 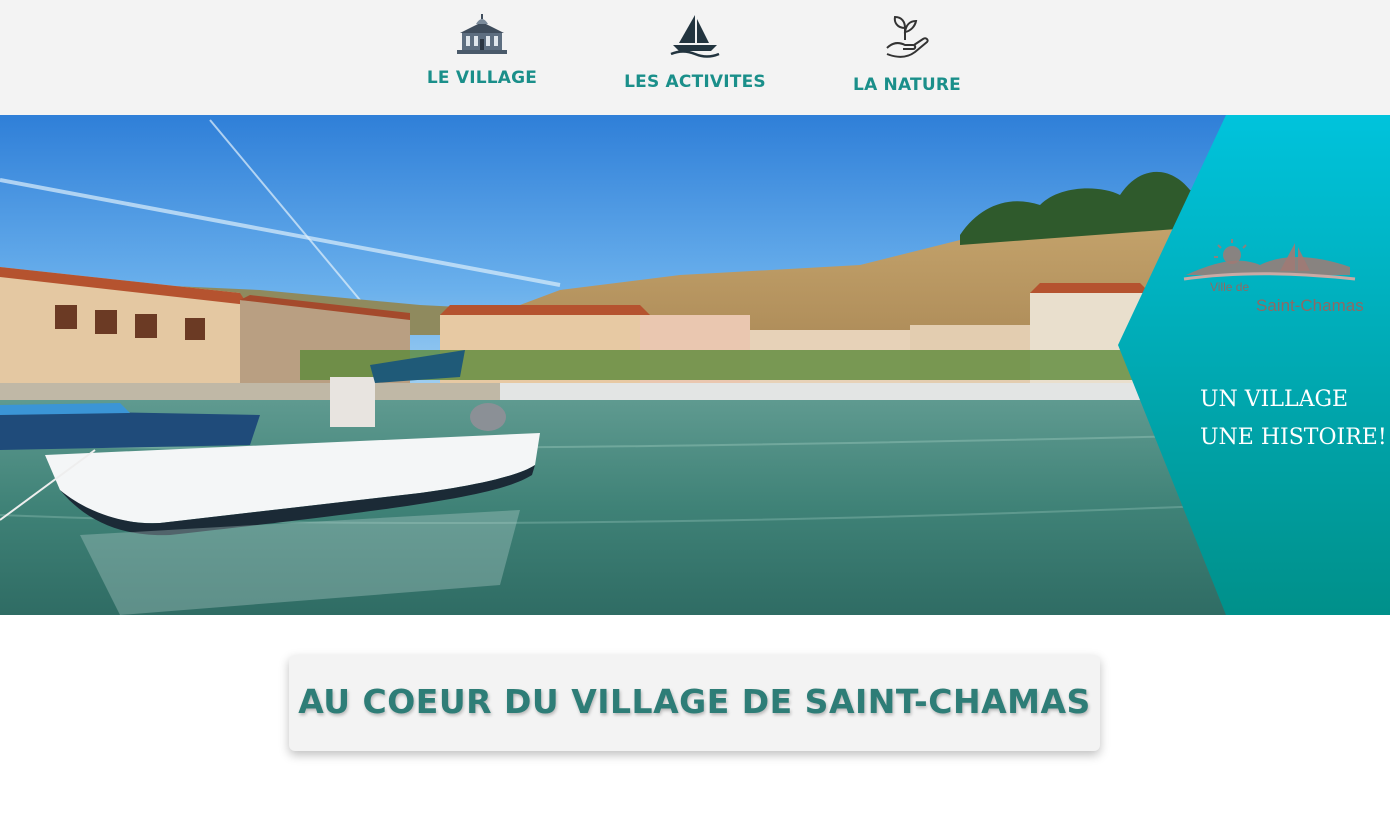 What do you see at coordinates (482, 78) in the screenshot?
I see `nav-item-label: LE VILLAGE` at bounding box center [482, 78].